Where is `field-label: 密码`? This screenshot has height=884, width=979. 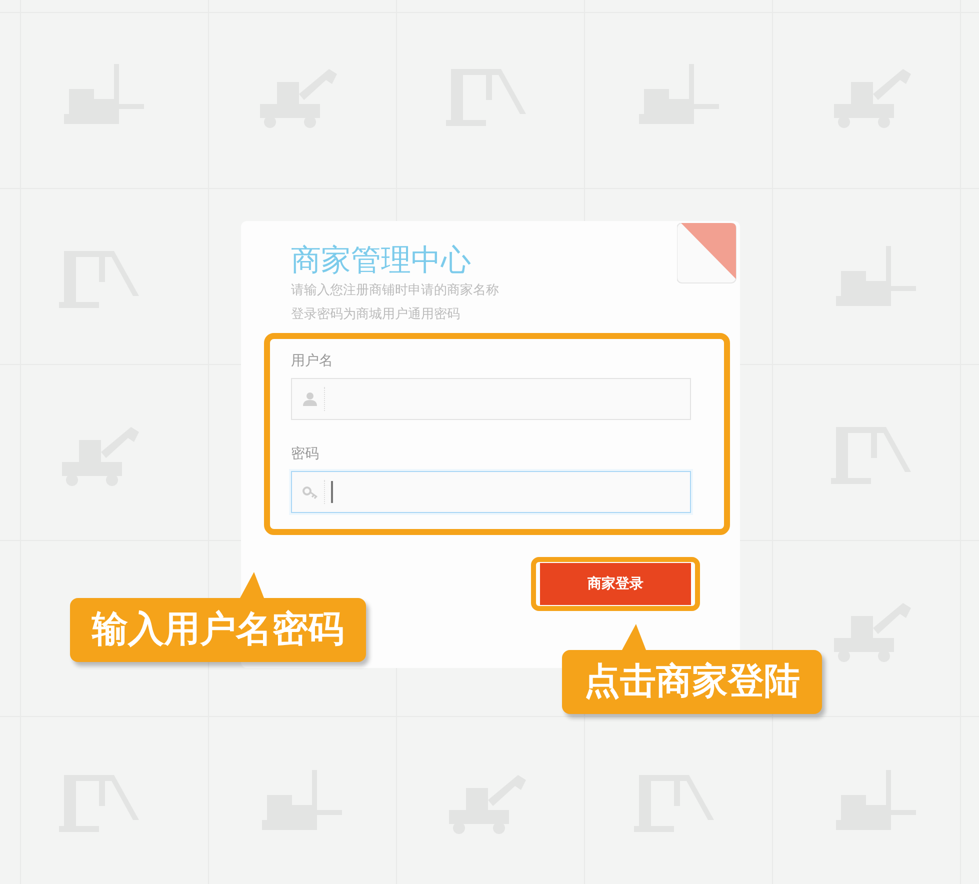 field-label: 密码 is located at coordinates (305, 454).